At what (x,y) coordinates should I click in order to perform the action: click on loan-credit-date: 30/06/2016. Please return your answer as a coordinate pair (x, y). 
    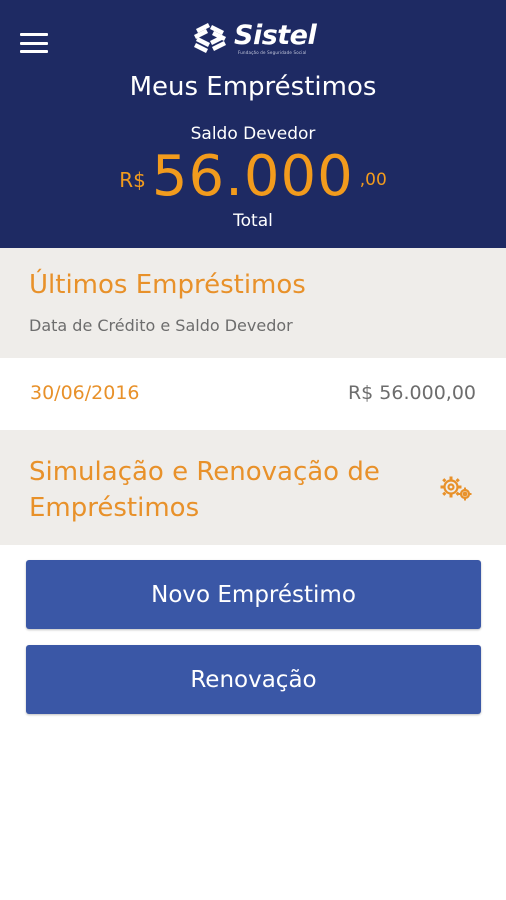
    Looking at the image, I should click on (85, 393).